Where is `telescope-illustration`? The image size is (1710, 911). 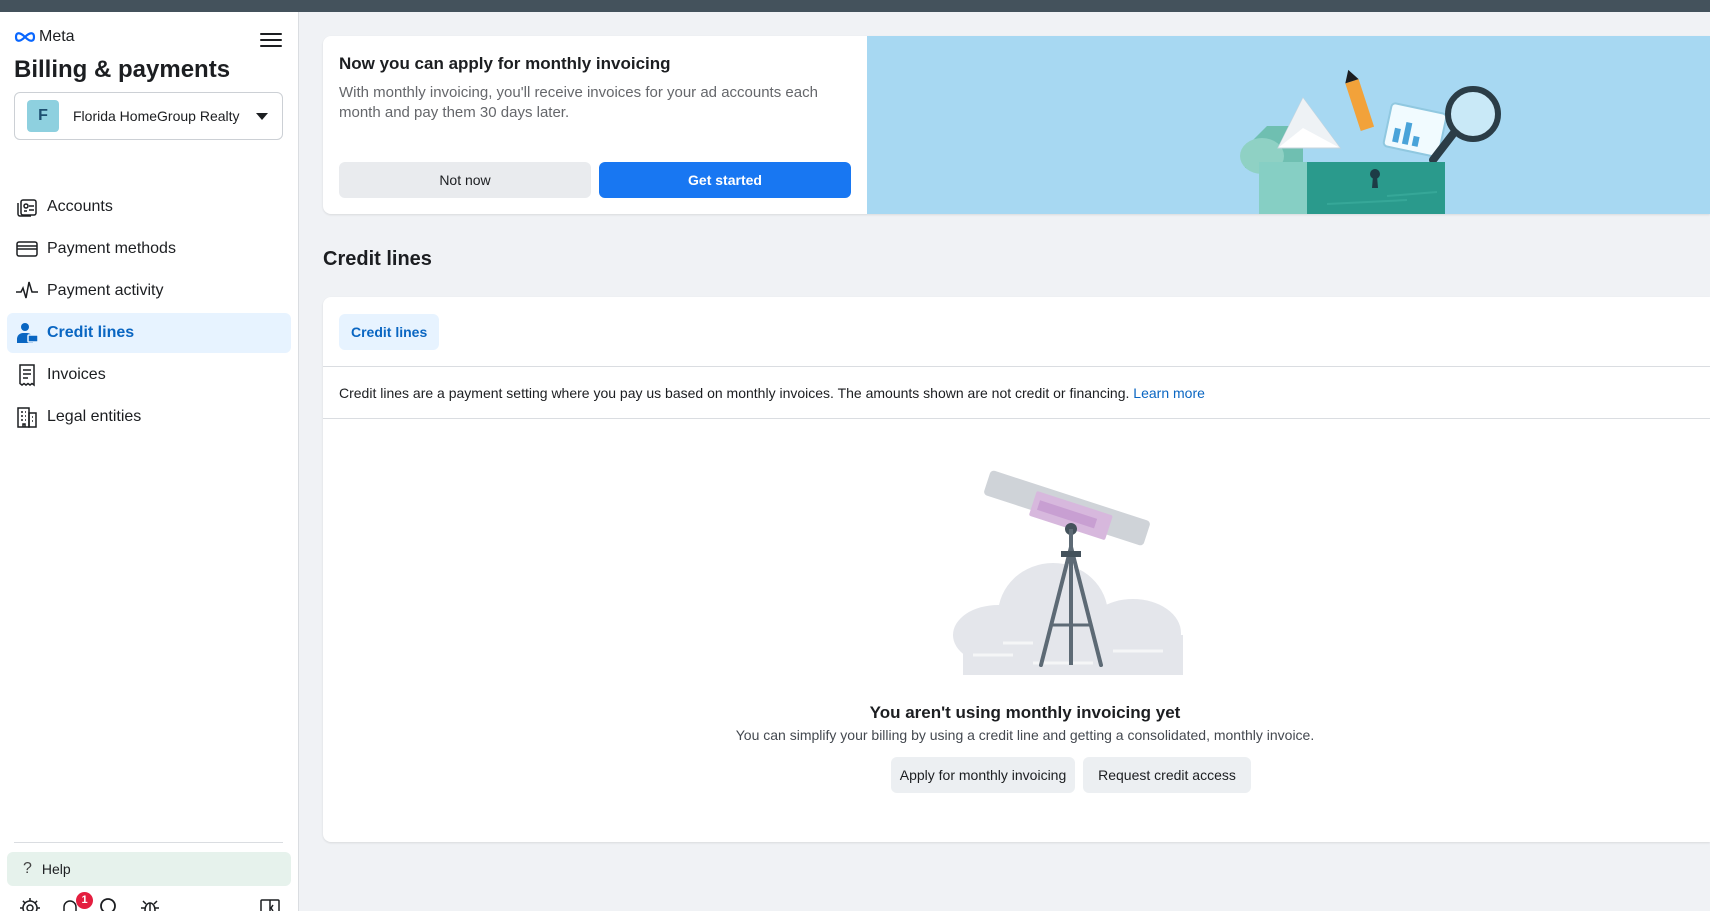
telescope-illustration is located at coordinates (1068, 572).